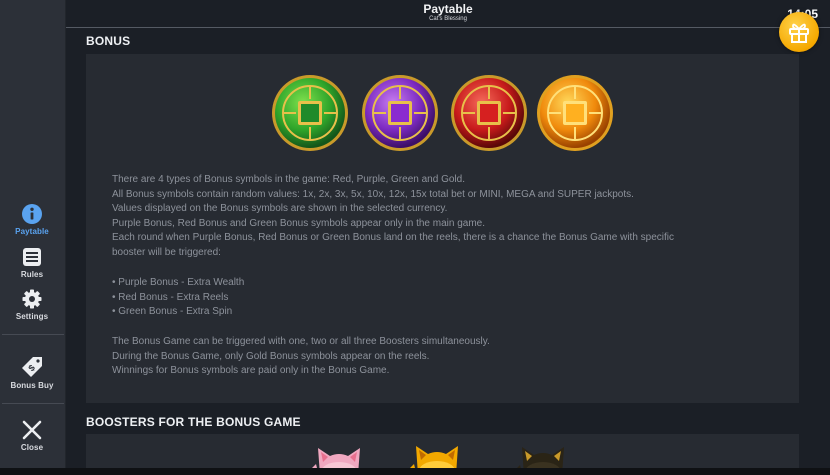 This screenshot has height=475, width=830. Describe the element at coordinates (448, 19) in the screenshot. I see `game-name: Cat's Blessing` at that location.